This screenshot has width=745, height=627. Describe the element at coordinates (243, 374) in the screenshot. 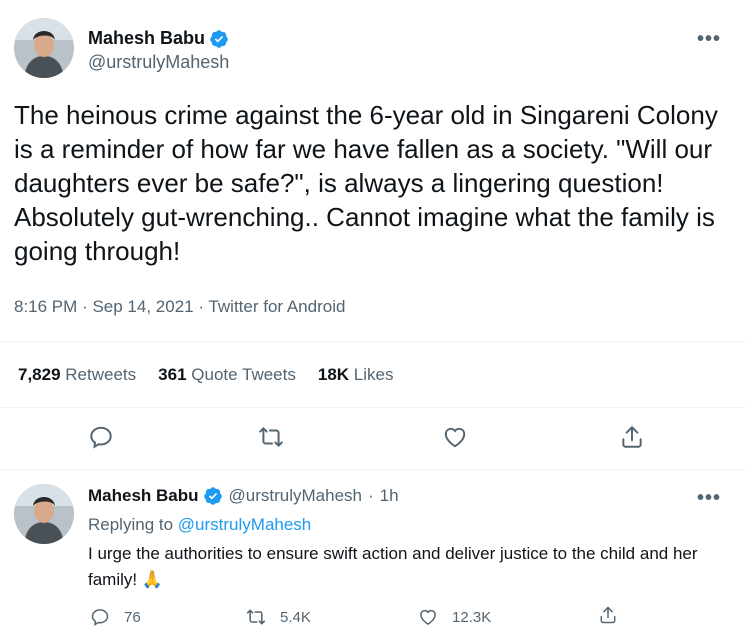

I see `quotes-label: Quote Tweets` at that location.